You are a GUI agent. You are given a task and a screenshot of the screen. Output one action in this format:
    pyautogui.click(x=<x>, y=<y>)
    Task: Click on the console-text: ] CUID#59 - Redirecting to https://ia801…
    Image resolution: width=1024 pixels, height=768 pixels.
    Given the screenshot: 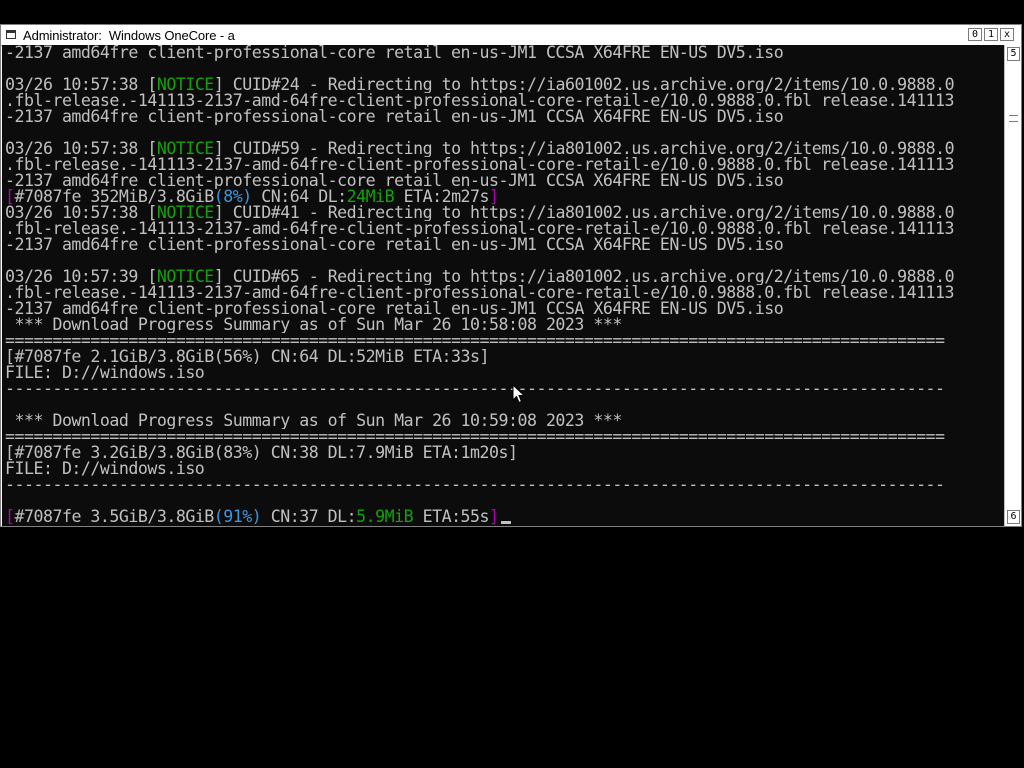 What is the action you would take?
    pyautogui.click(x=584, y=149)
    